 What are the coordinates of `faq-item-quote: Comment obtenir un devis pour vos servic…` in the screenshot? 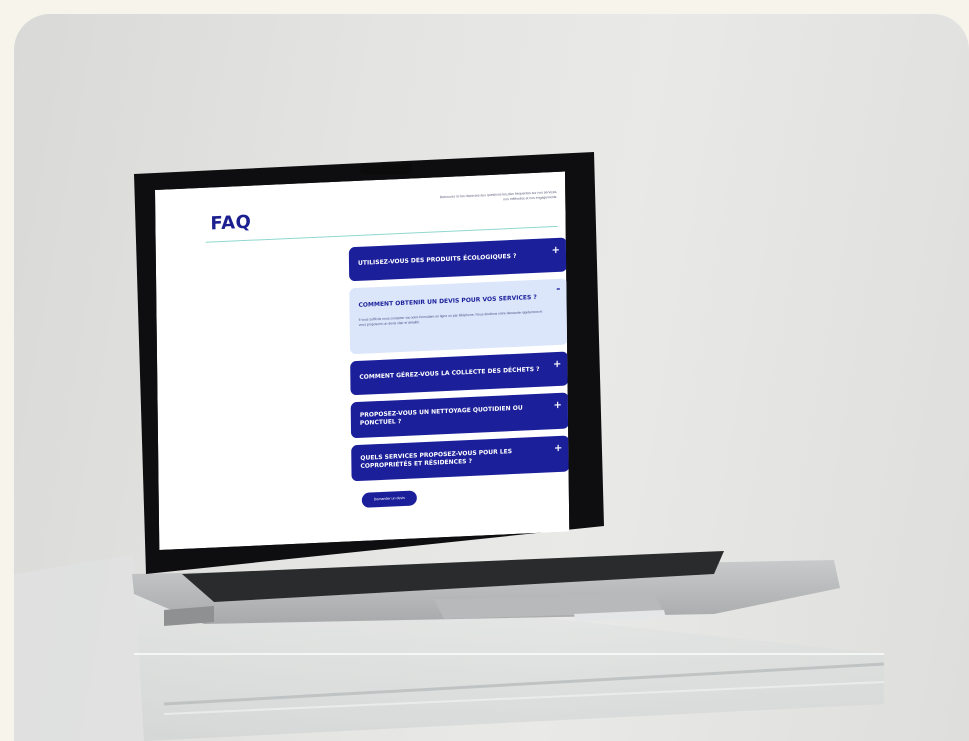 It's located at (459, 316).